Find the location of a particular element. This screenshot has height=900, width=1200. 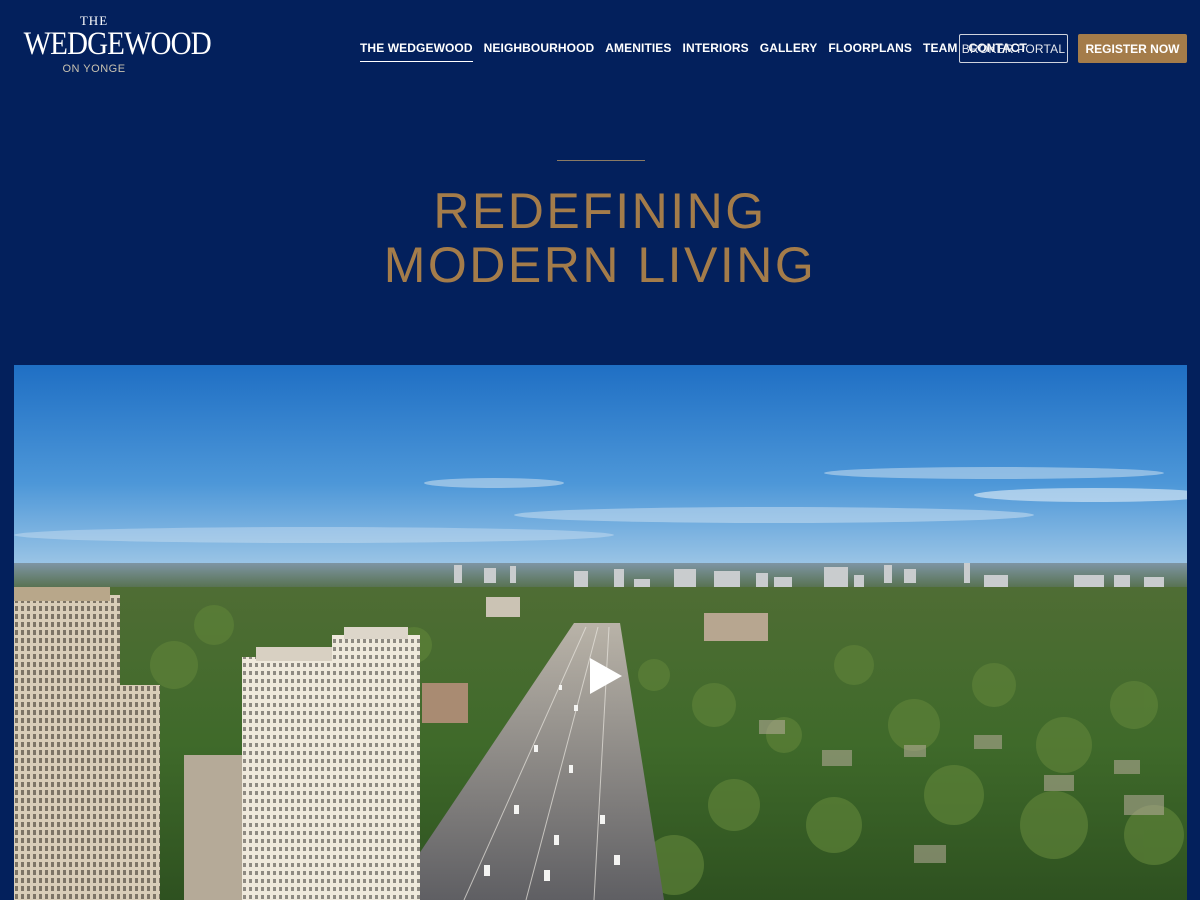

site-logo: THE WEDGEWOOD ON YONGE is located at coordinates (113, 45).